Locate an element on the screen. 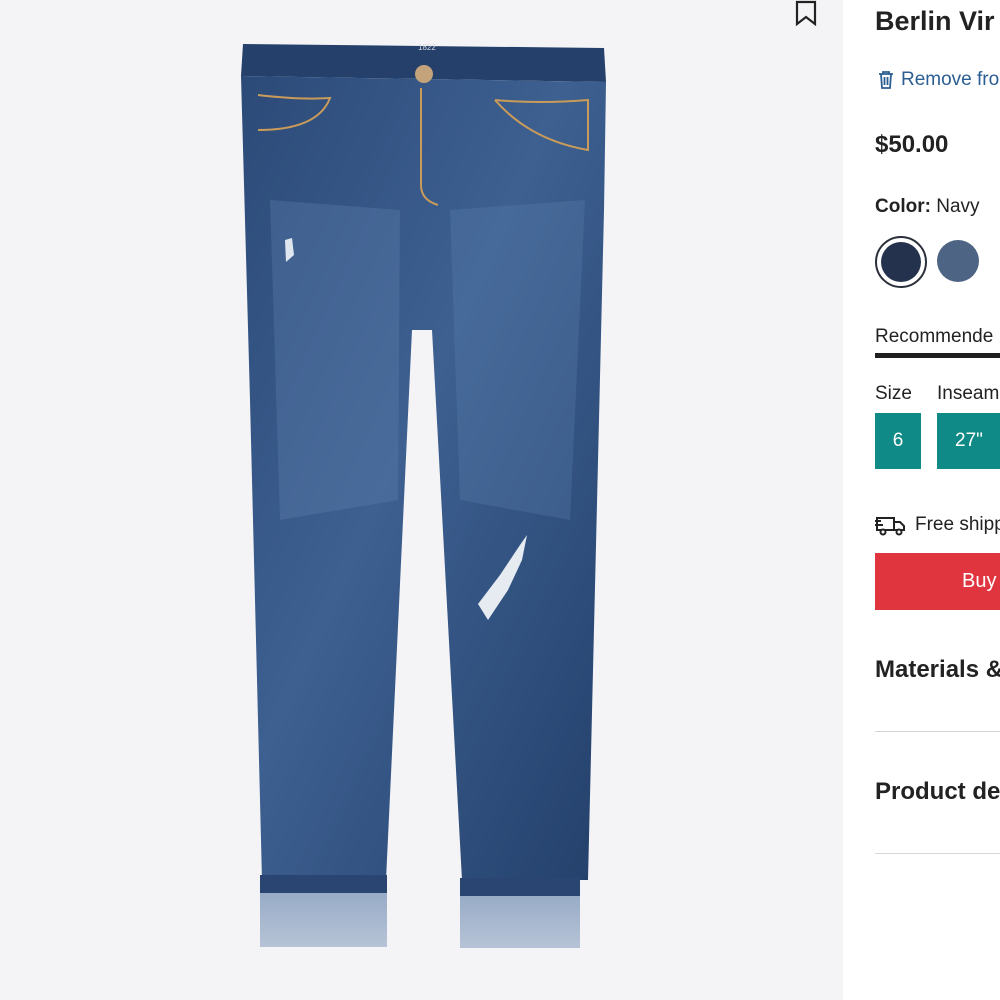 The image size is (1000, 1000). truck-icon is located at coordinates (890, 526).